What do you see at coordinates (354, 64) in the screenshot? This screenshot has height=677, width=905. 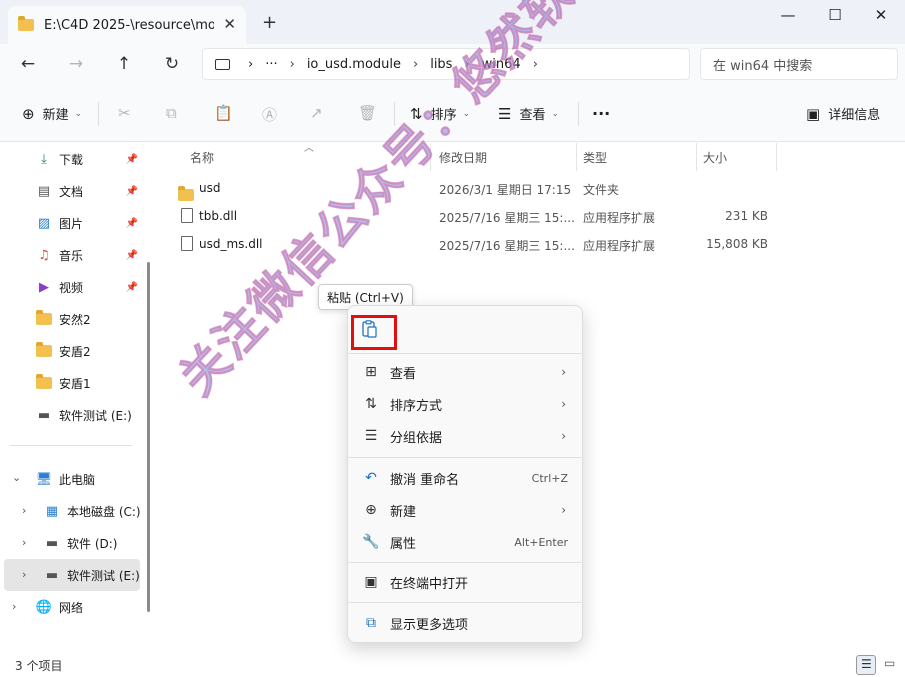 I see `breadcrumb-io-usd: io_usd.module` at bounding box center [354, 64].